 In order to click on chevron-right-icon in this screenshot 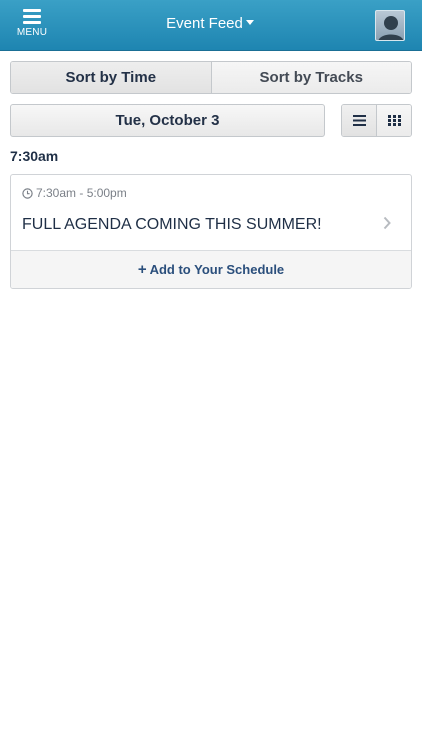, I will do `click(387, 223)`.